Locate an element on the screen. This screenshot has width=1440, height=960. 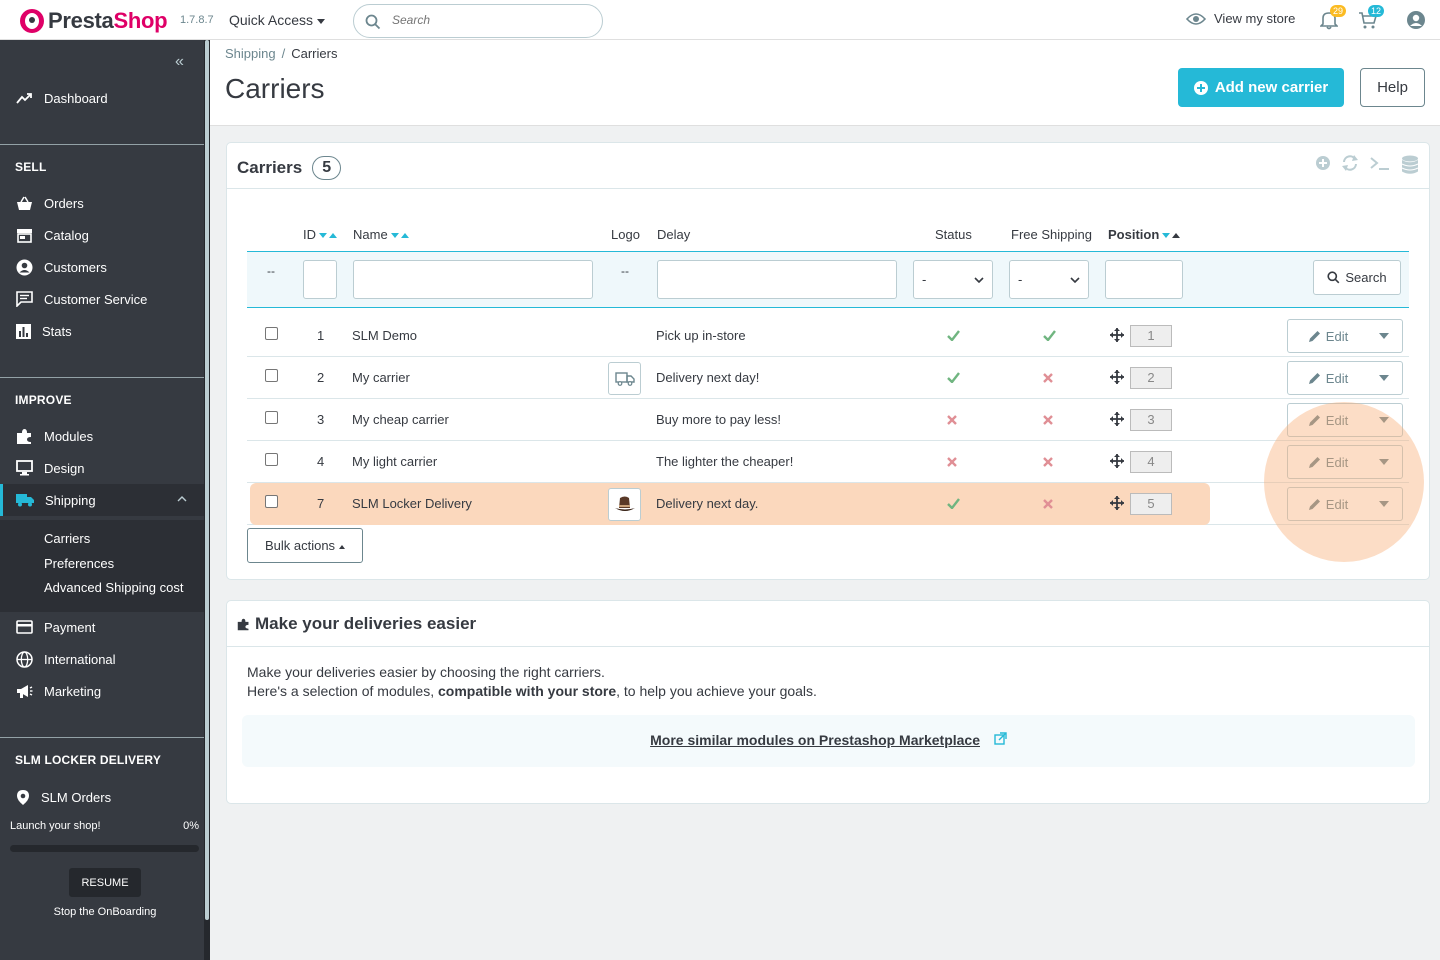
table-row: 1 SLM Demo Pick up in-store 1 Edit is located at coordinates (828, 336).